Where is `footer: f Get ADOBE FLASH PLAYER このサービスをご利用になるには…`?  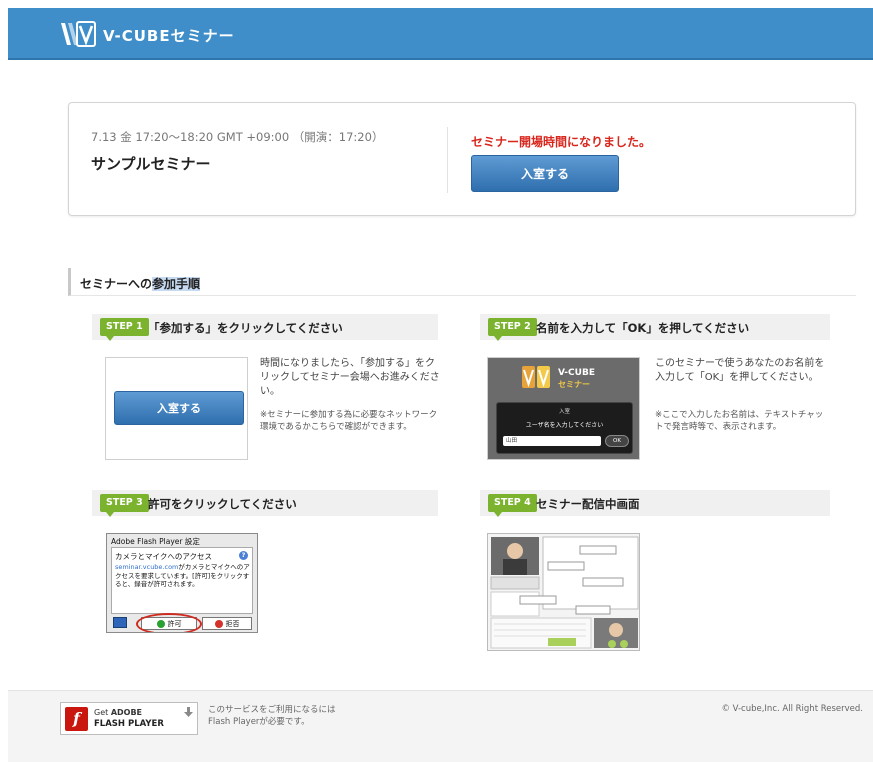 footer: f Get ADOBE FLASH PLAYER このサービスをご利用になるには… is located at coordinates (440, 726).